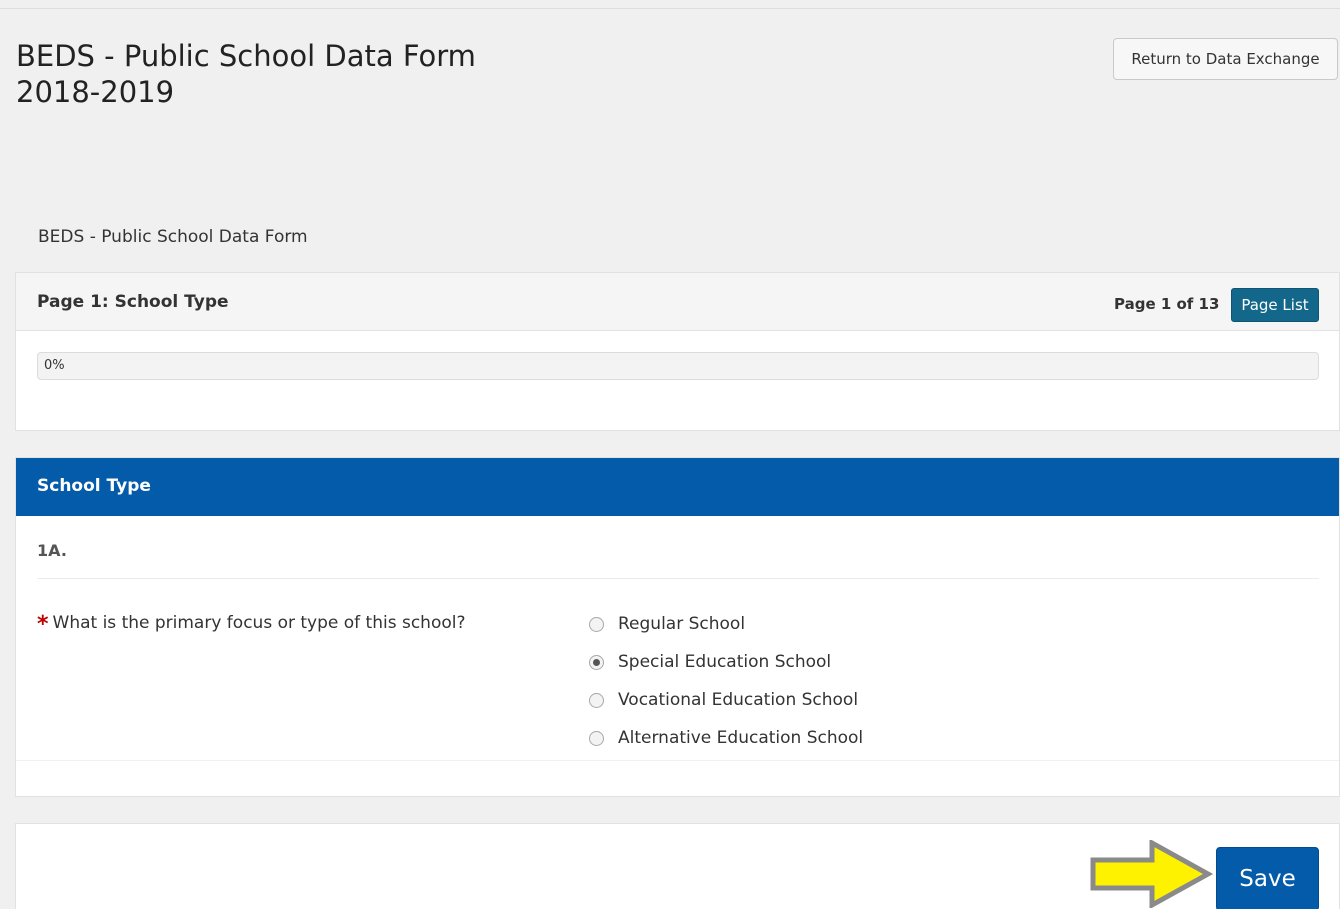 Image resolution: width=1340 pixels, height=909 pixels. I want to click on radio-option-regular-school: Regular School, so click(726, 624).